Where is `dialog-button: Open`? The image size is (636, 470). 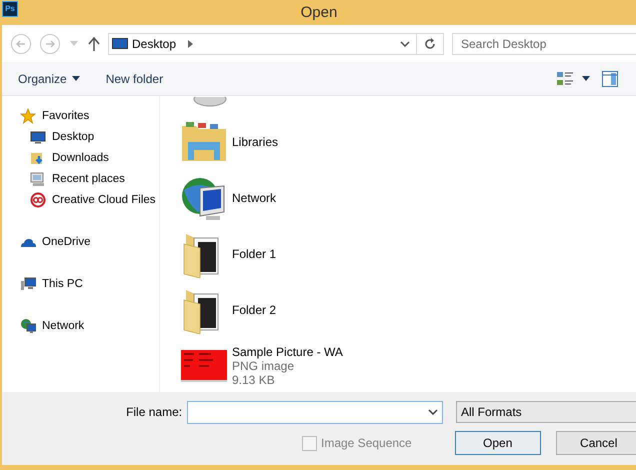 dialog-button: Open is located at coordinates (497, 443).